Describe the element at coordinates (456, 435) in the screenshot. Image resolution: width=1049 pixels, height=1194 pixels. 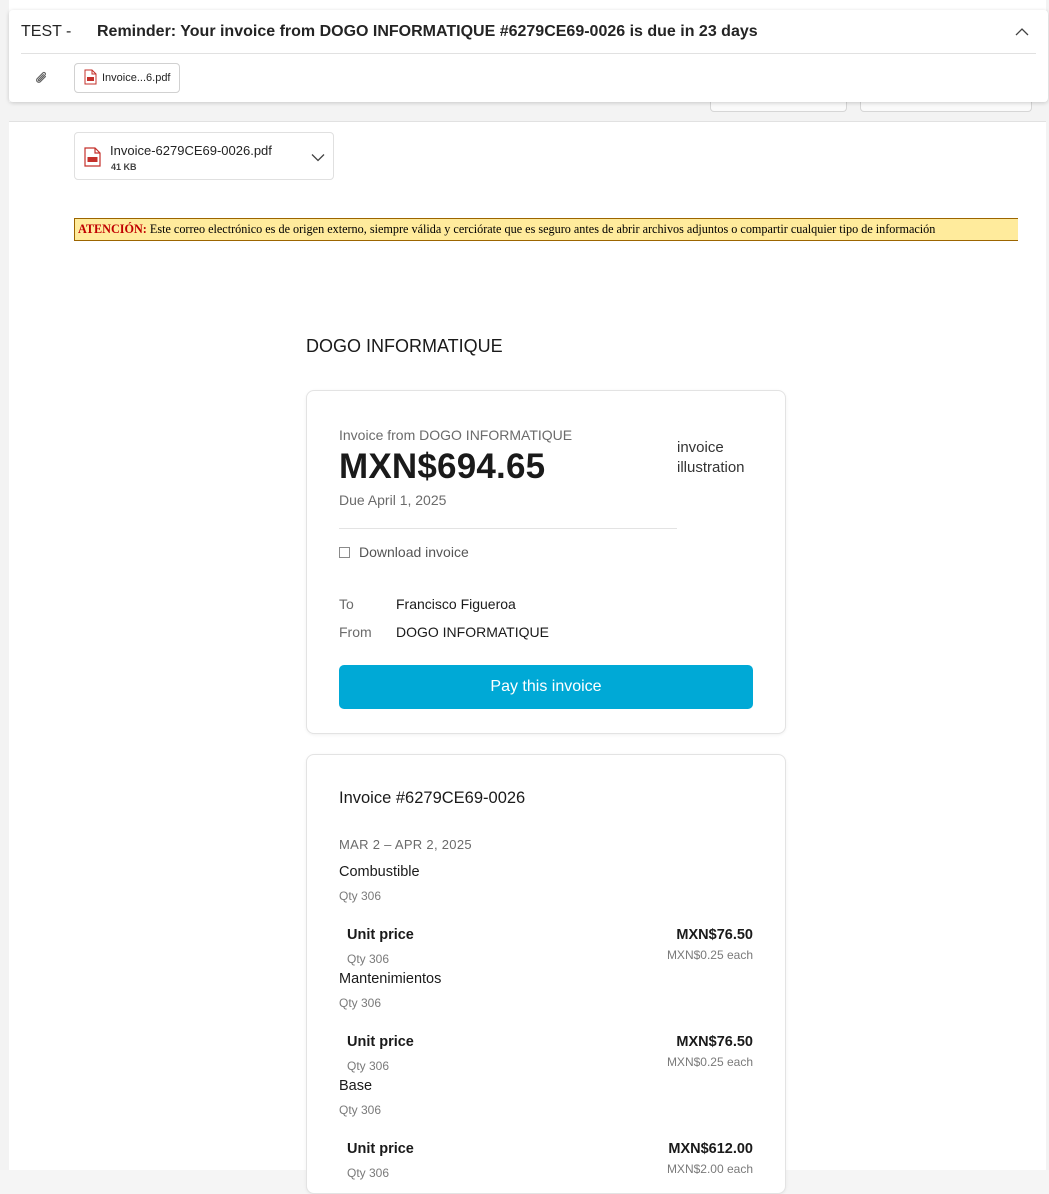
I see `invoice-from-line: Invoice from DOGO INFORMATIQUE` at that location.